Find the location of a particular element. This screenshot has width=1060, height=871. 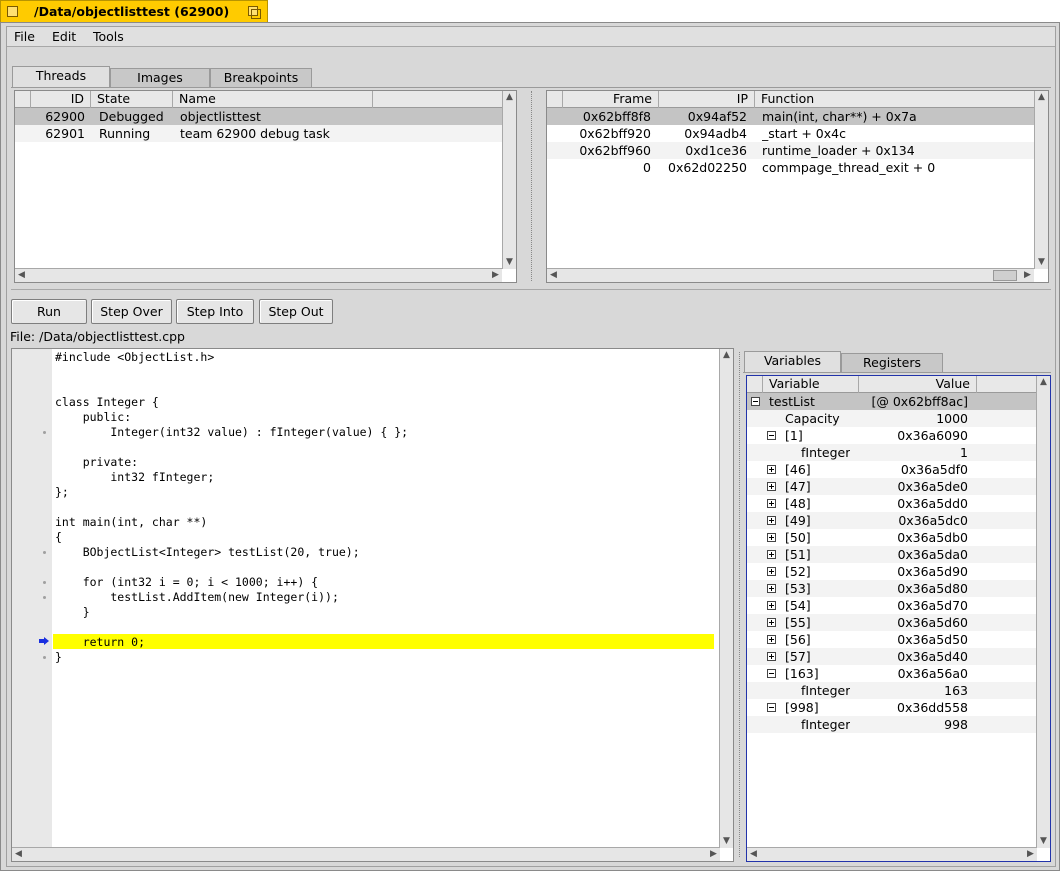

thread-row: 62901 Running team 62900 debug task is located at coordinates (265, 133).